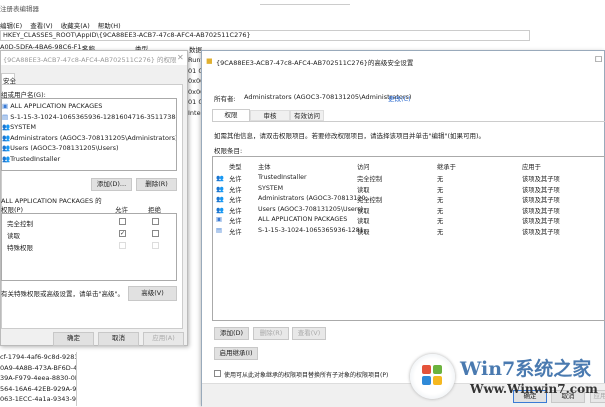  I want to click on tab-security: 安全, so click(8, 79).